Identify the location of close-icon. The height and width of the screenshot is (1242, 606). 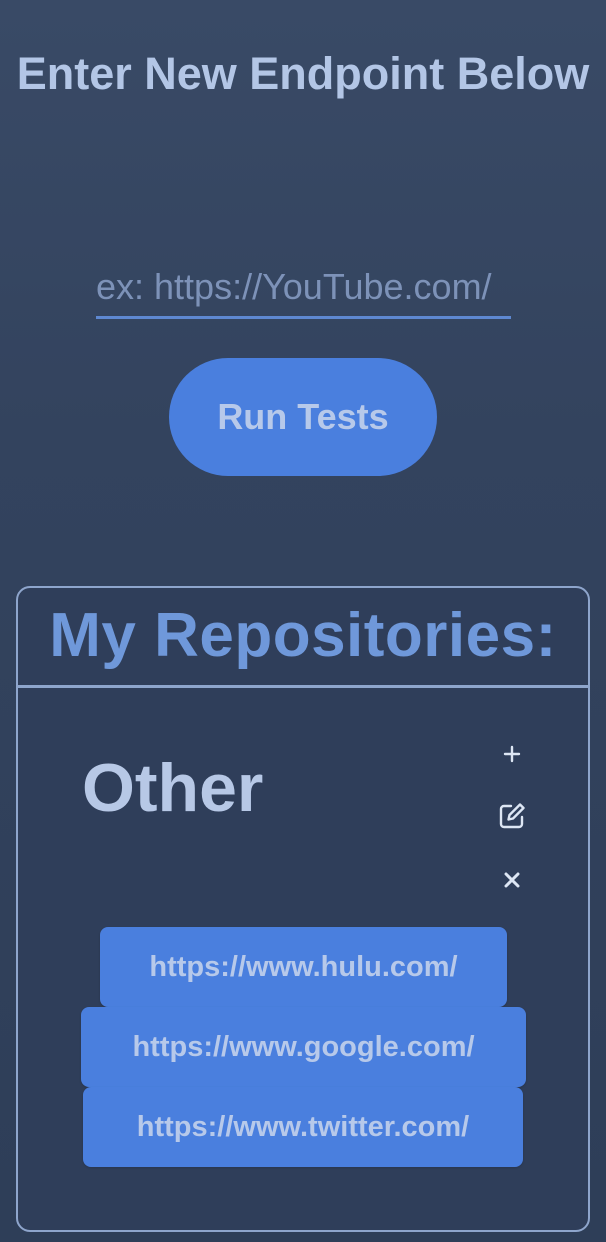
(512, 880).